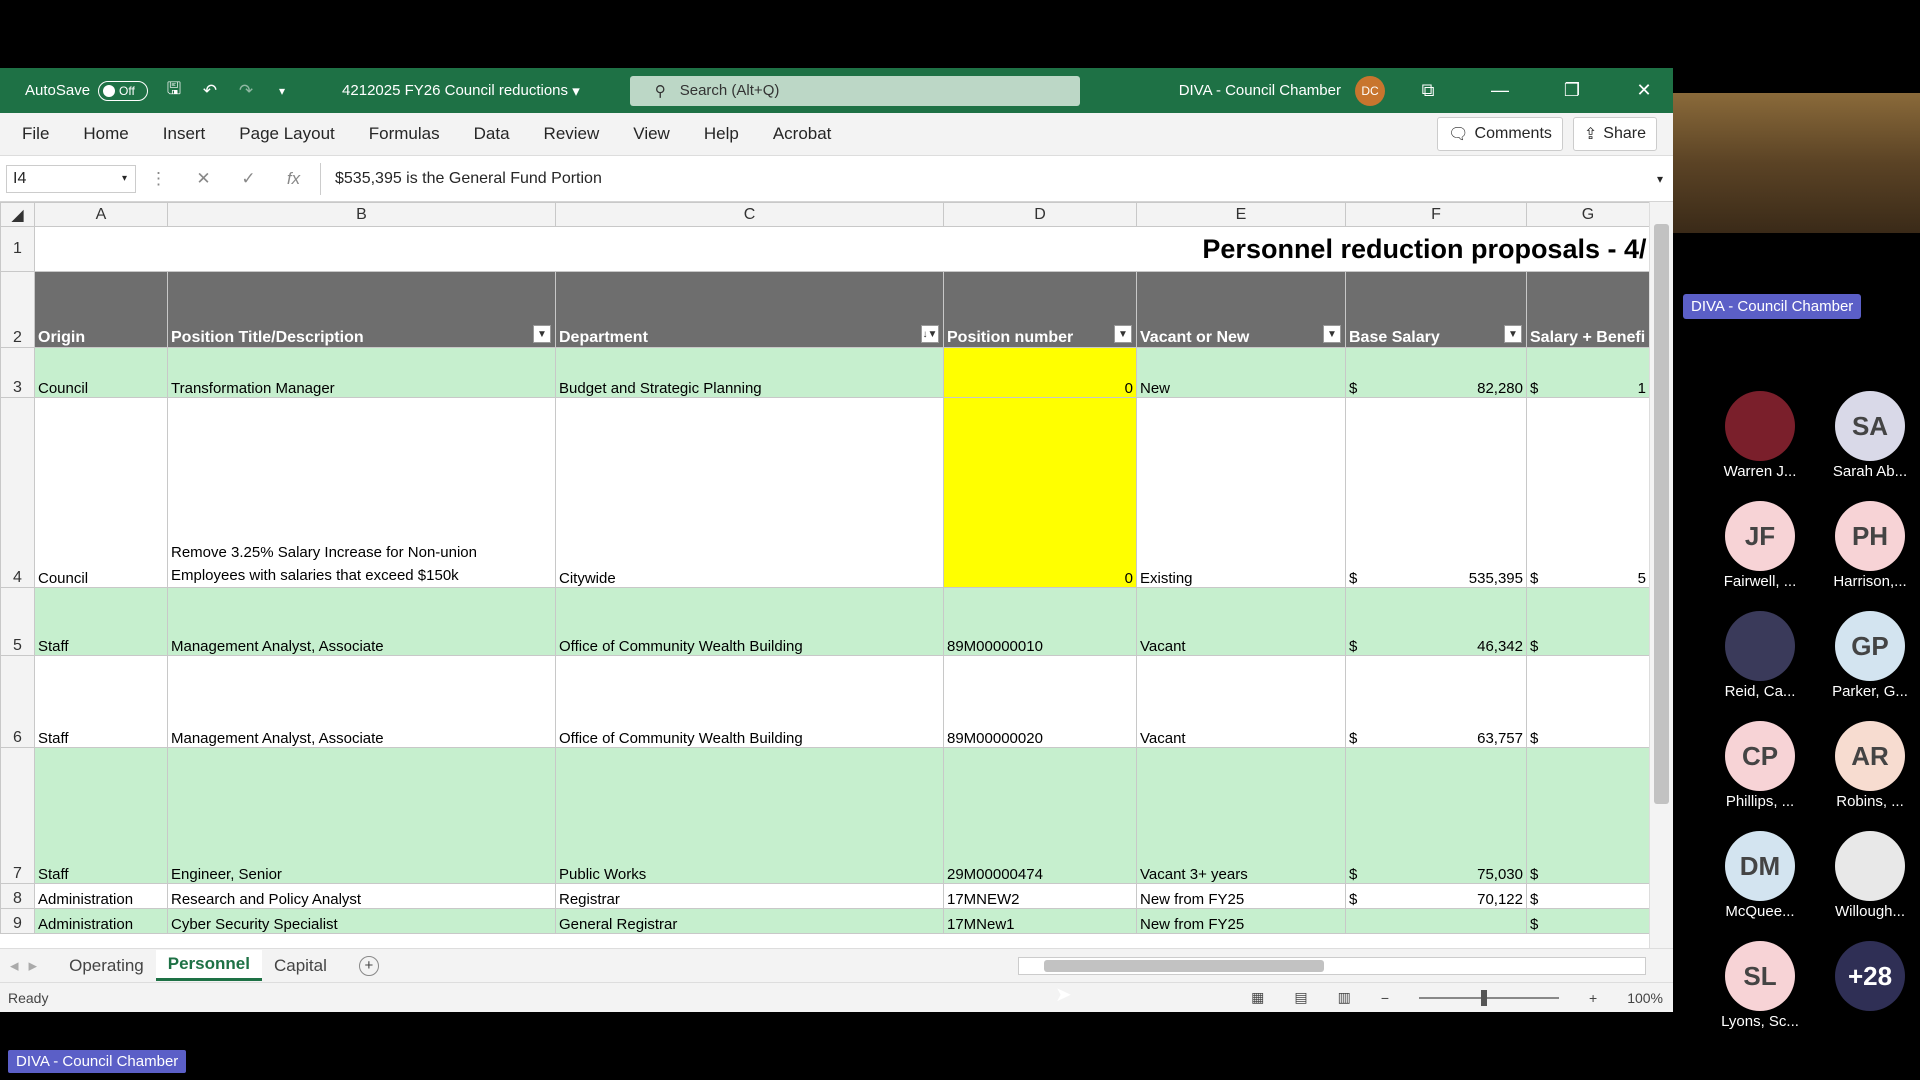 The width and height of the screenshot is (1920, 1080). I want to click on menu-insert: Insert, so click(184, 134).